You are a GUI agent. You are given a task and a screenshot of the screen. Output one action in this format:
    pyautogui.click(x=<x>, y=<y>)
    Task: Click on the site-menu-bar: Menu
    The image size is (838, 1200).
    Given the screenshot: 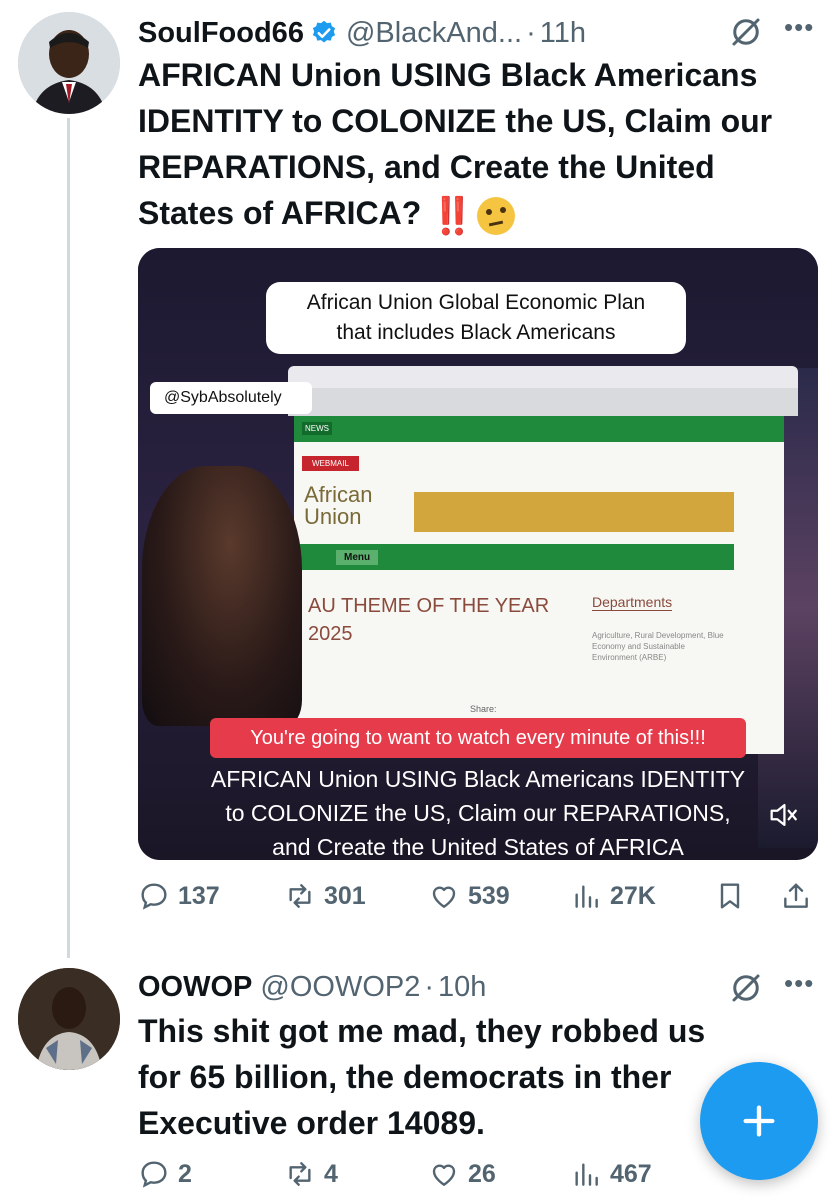 What is the action you would take?
    pyautogui.click(x=517, y=557)
    